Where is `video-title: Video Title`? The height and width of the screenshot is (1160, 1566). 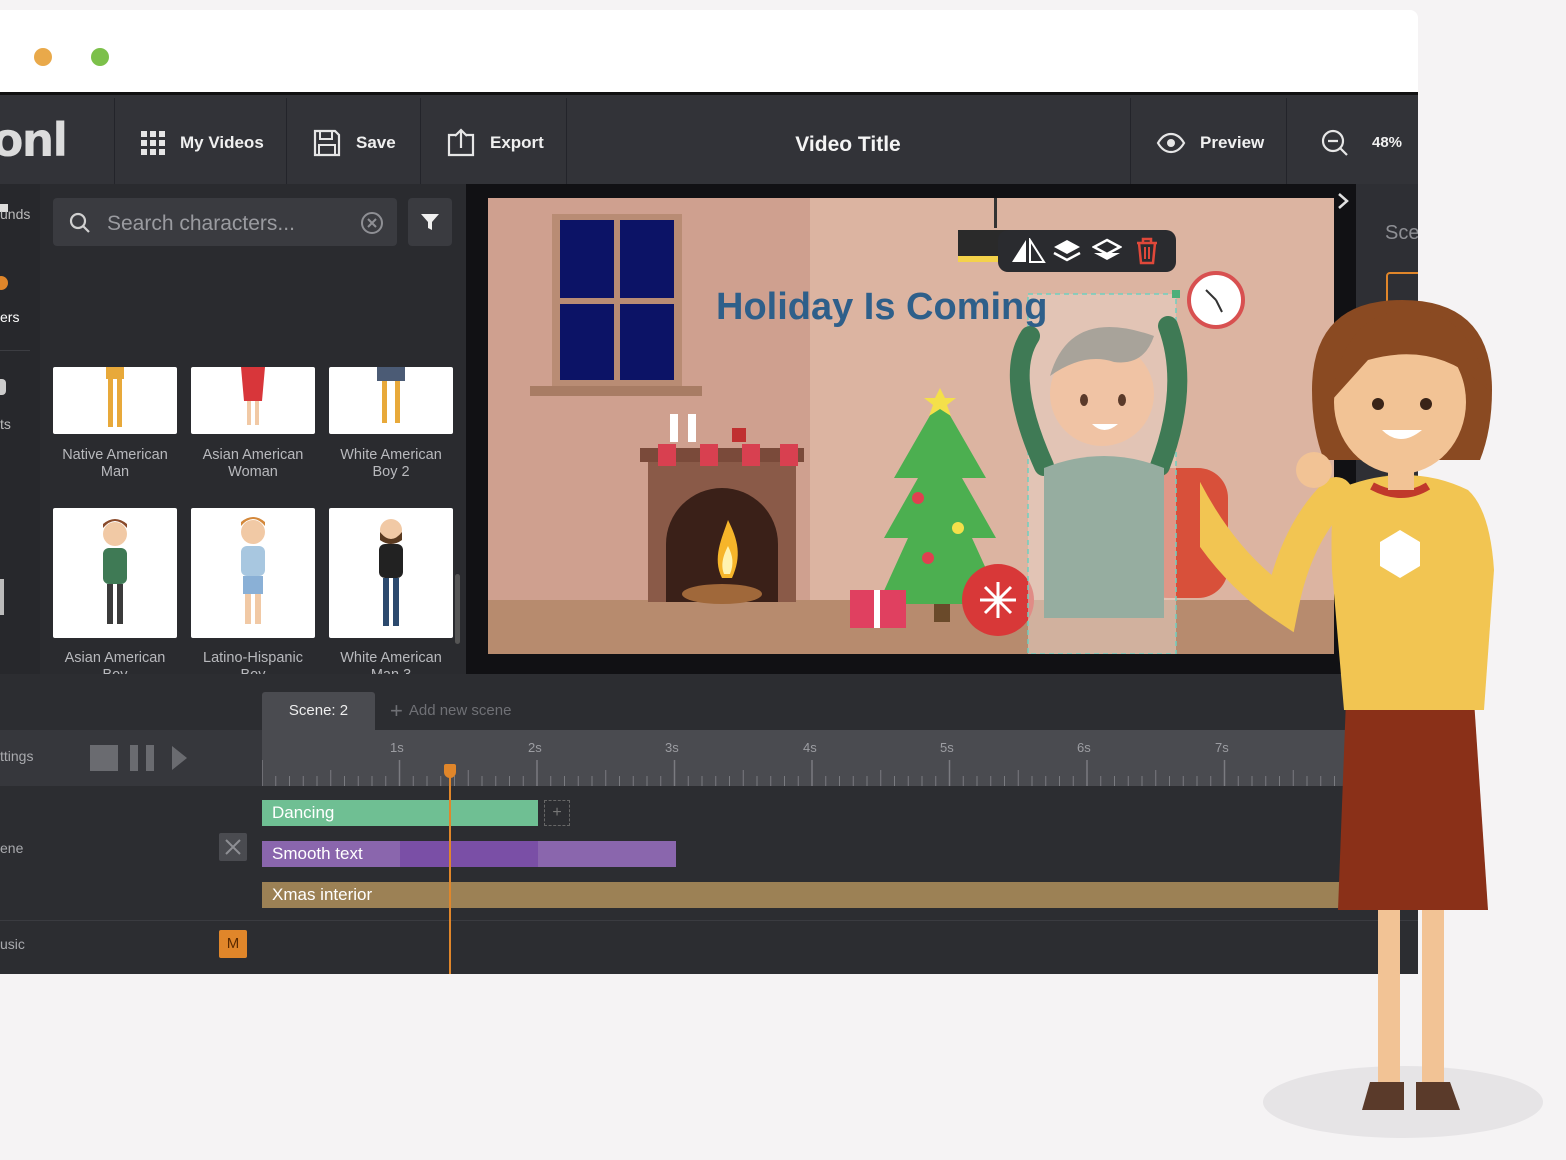 video-title: Video Title is located at coordinates (848, 145).